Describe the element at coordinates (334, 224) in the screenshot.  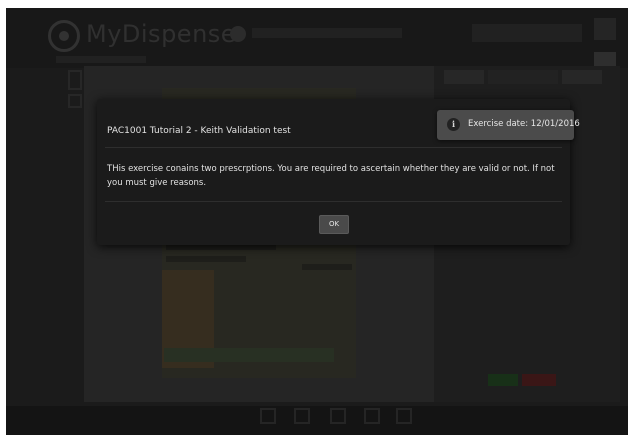
I see `ok-button: OK` at that location.